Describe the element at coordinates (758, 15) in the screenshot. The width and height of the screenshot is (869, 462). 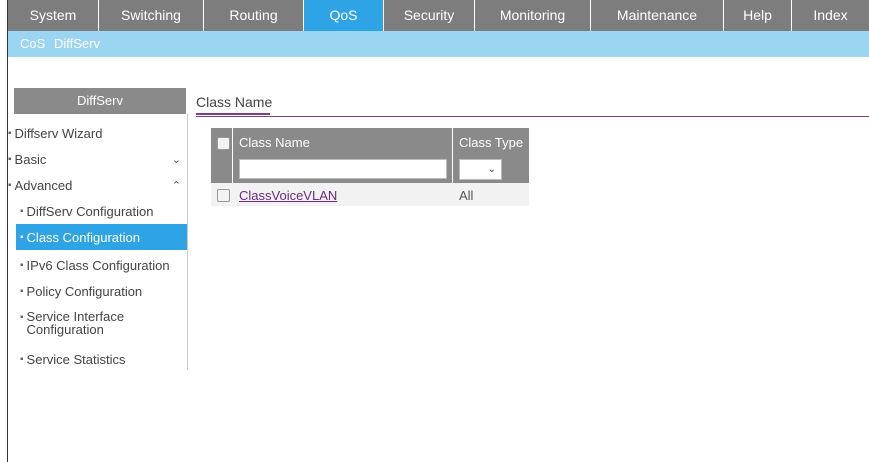
I see `tab-help: Help` at that location.